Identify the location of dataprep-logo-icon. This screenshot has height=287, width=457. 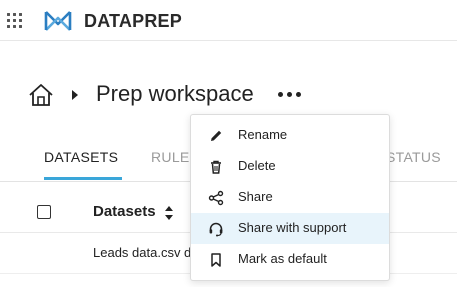
(58, 21).